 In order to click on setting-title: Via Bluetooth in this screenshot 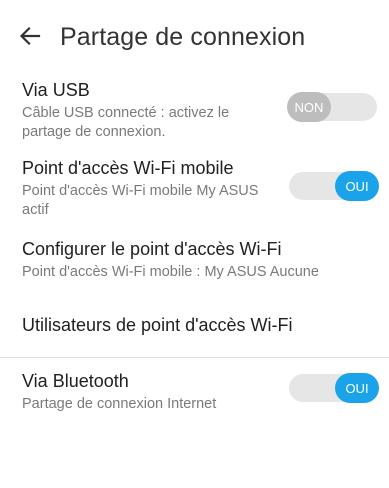, I will do `click(75, 381)`.